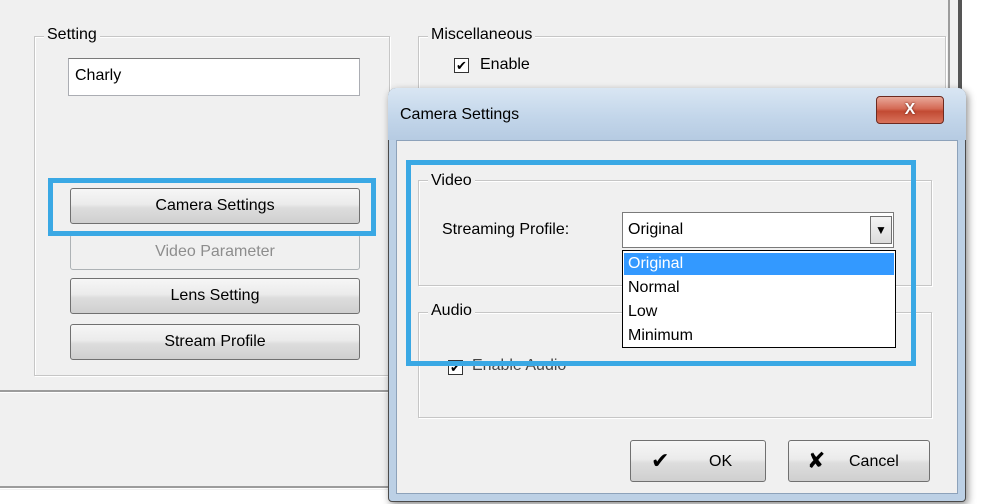 This screenshot has width=992, height=504. Describe the element at coordinates (461, 65) in the screenshot. I see `enable-checkbox: ✔` at that location.